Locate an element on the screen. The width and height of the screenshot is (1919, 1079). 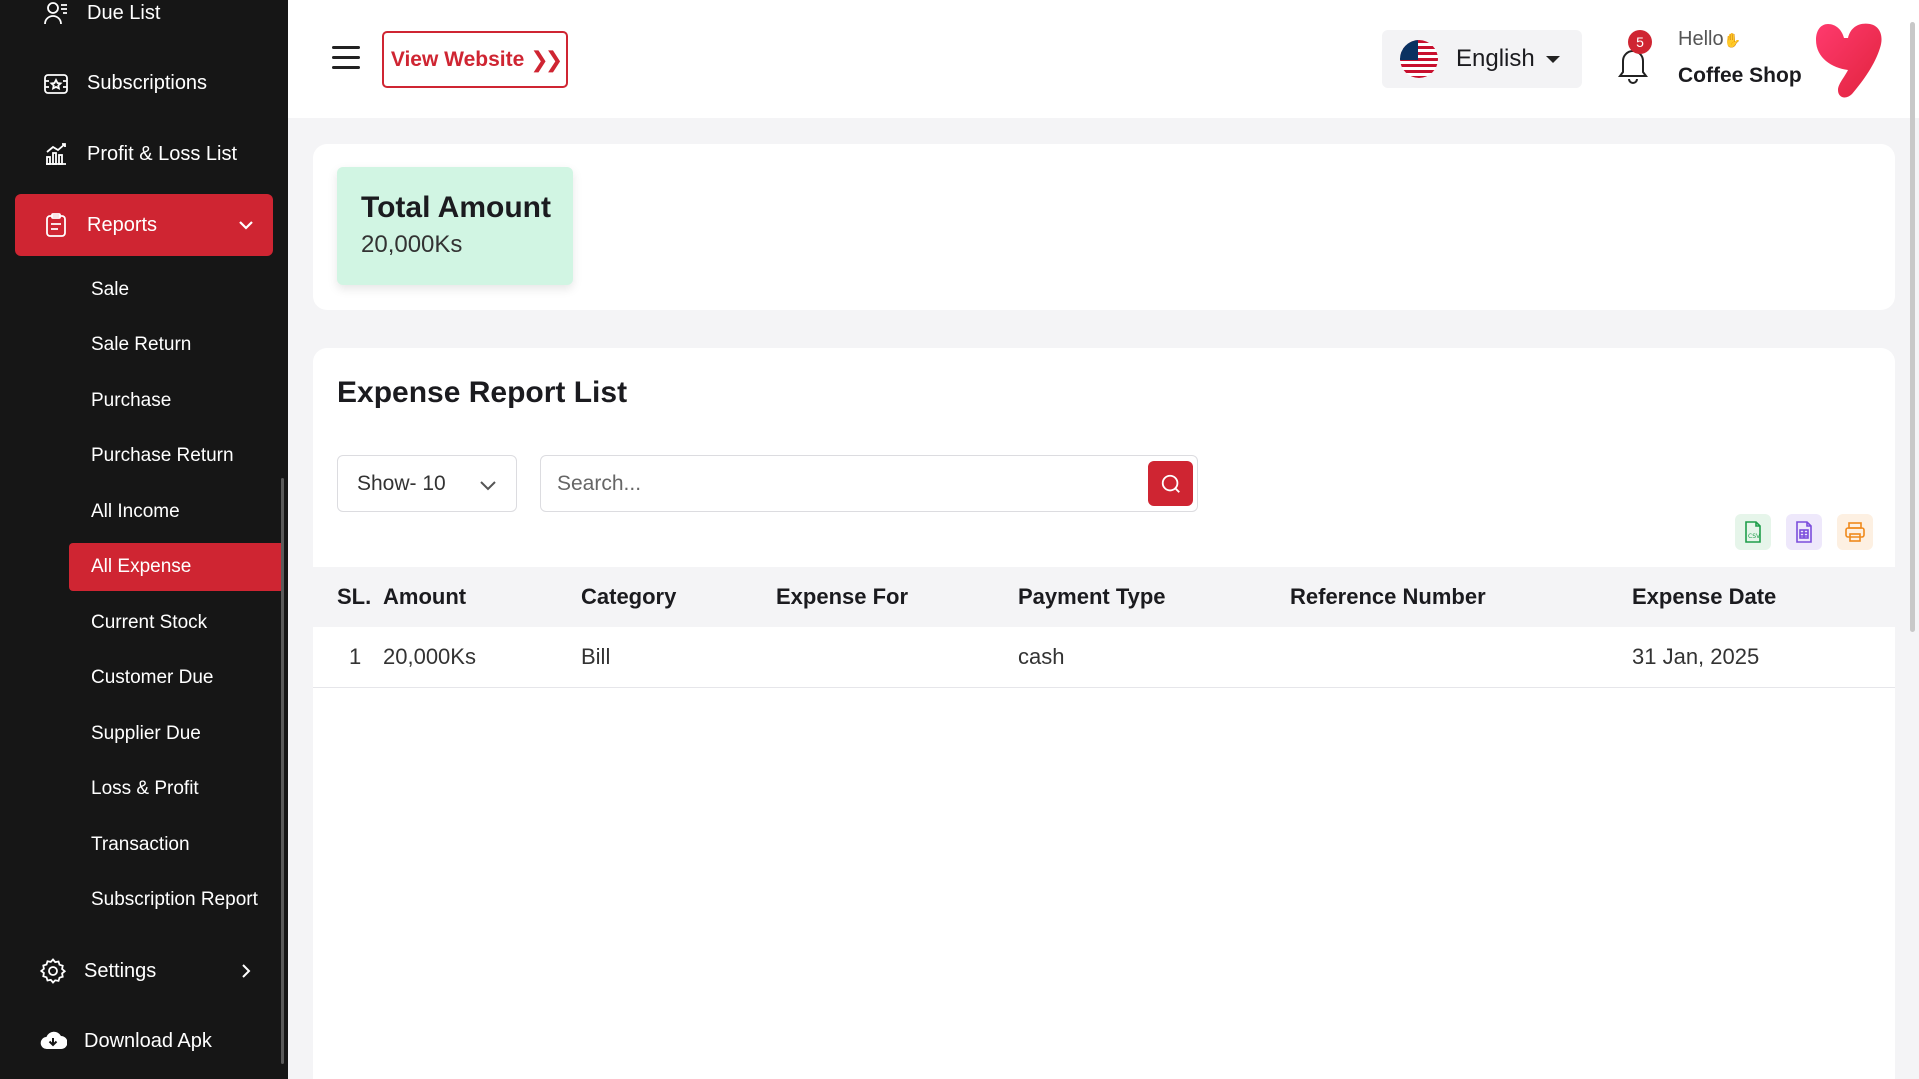
cell-expense-date: 31 Jan, 2025 is located at coordinates (1763, 657).